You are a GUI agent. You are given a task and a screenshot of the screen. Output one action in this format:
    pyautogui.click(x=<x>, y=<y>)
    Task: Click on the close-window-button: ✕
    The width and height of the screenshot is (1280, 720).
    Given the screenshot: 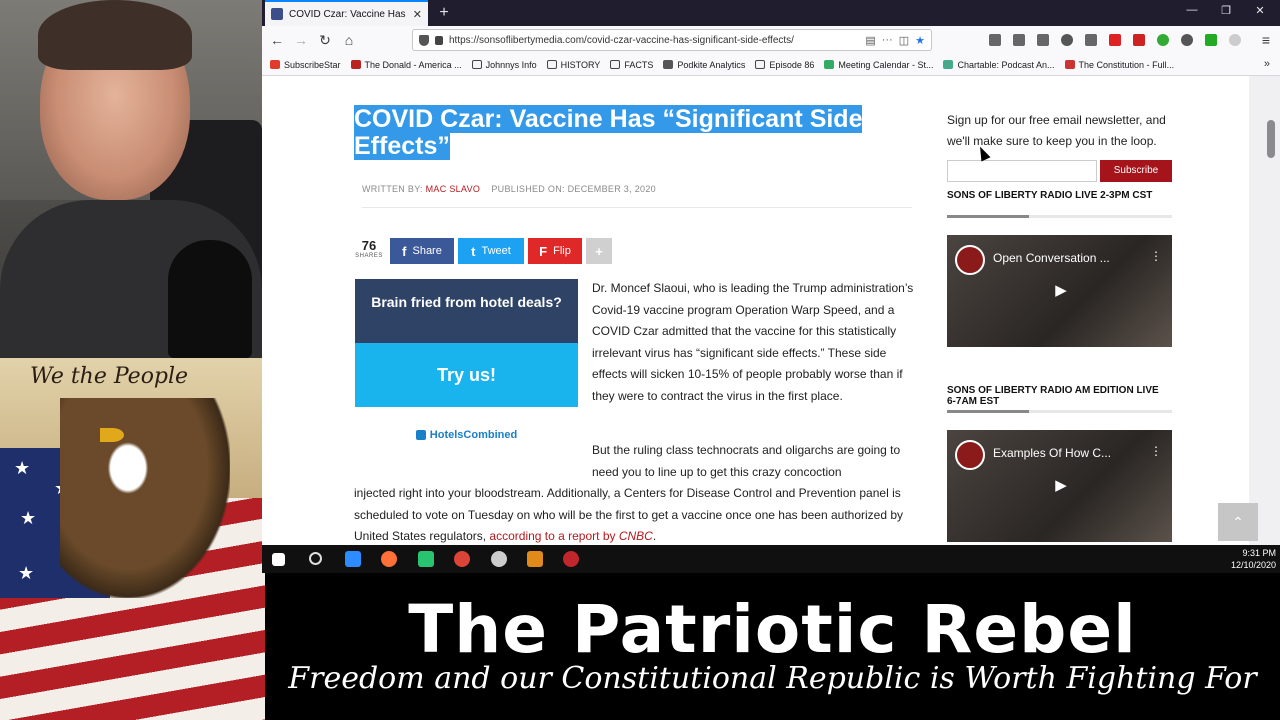 What is the action you would take?
    pyautogui.click(x=1260, y=10)
    